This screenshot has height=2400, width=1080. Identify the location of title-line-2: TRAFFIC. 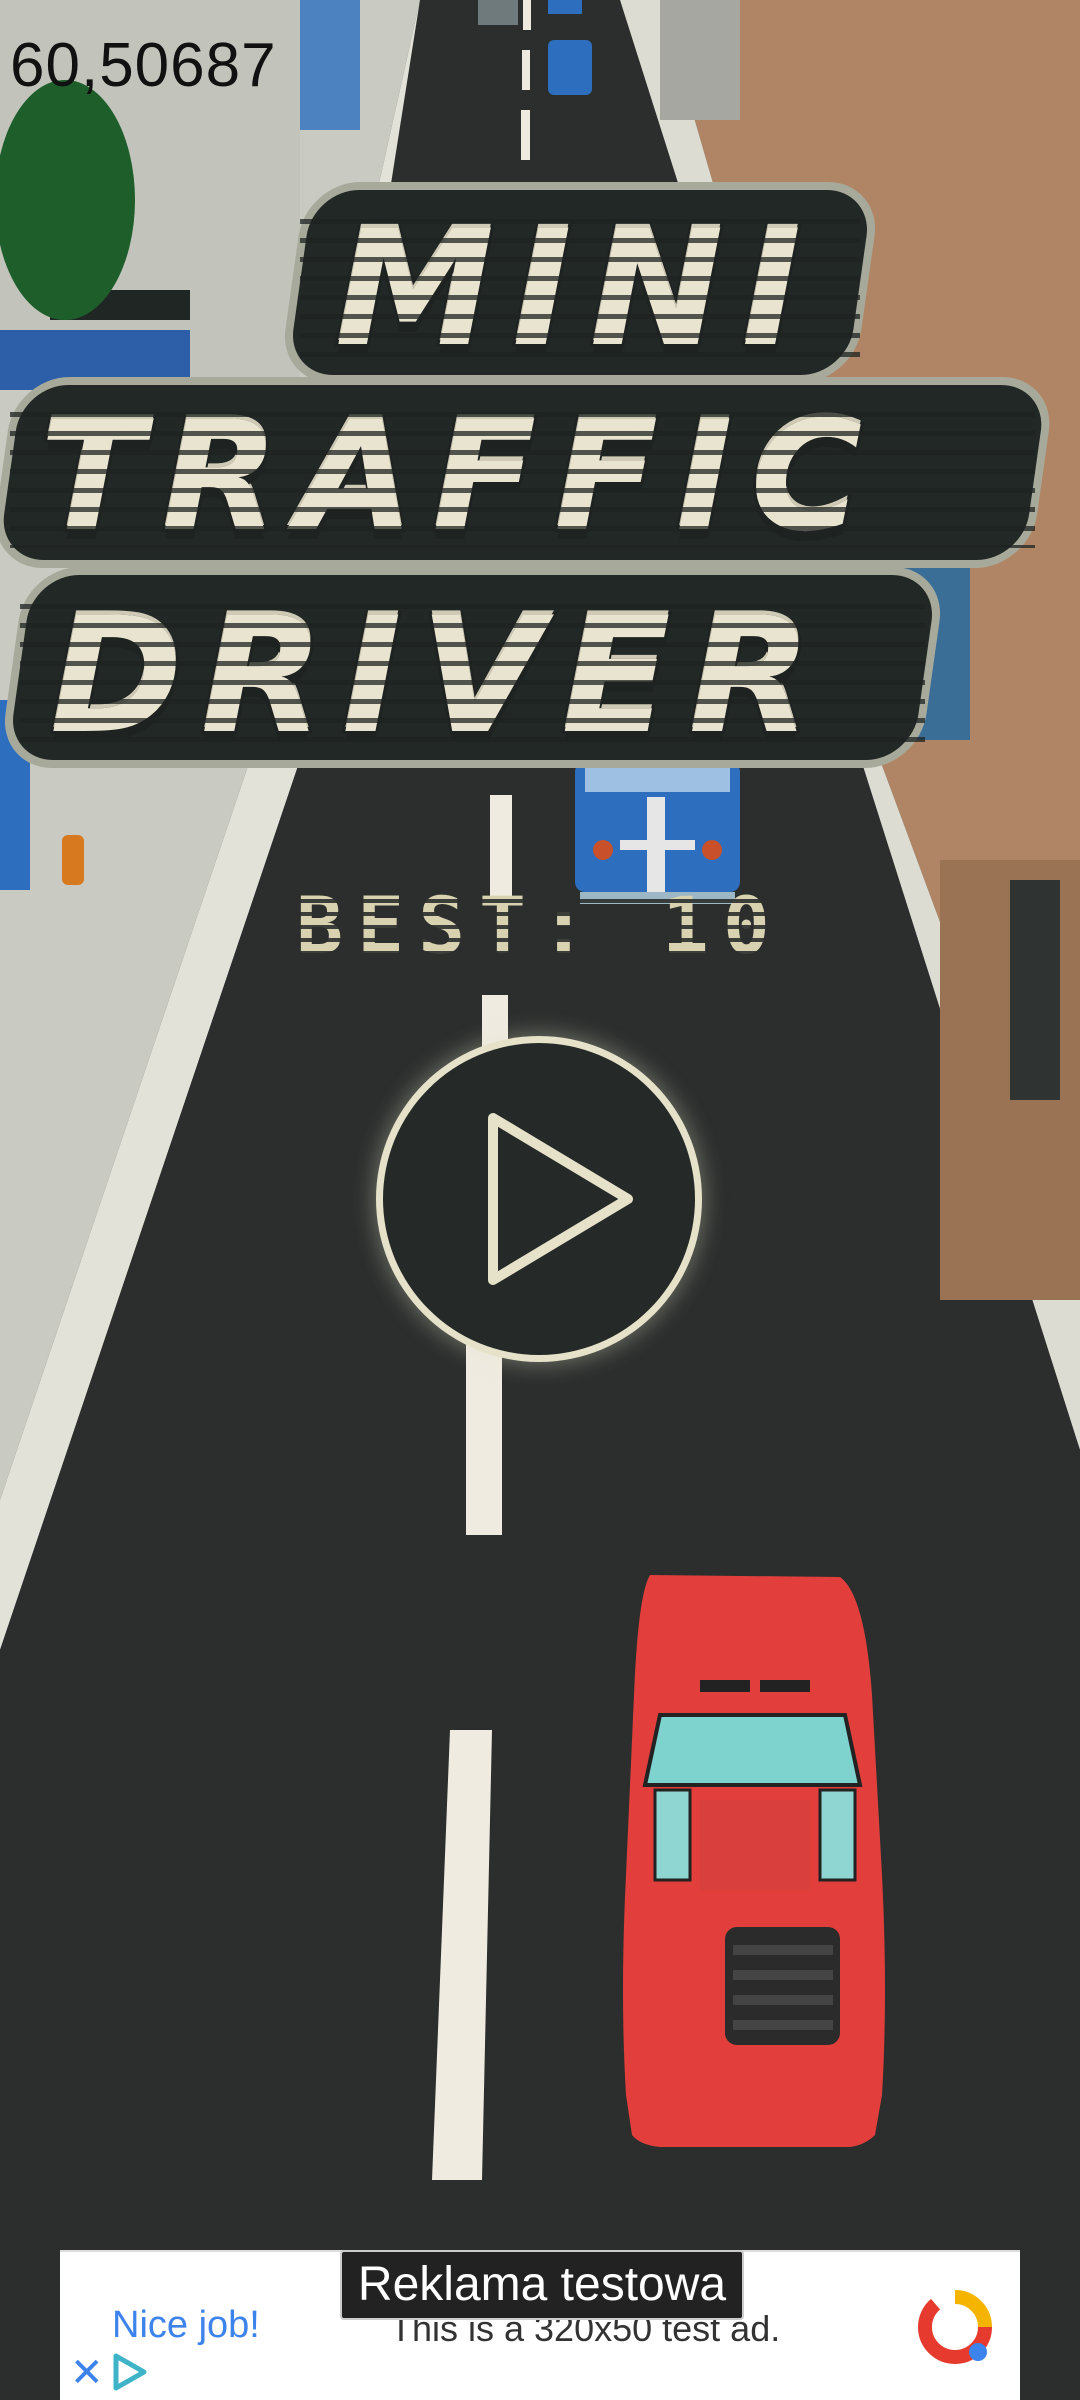
(459, 476).